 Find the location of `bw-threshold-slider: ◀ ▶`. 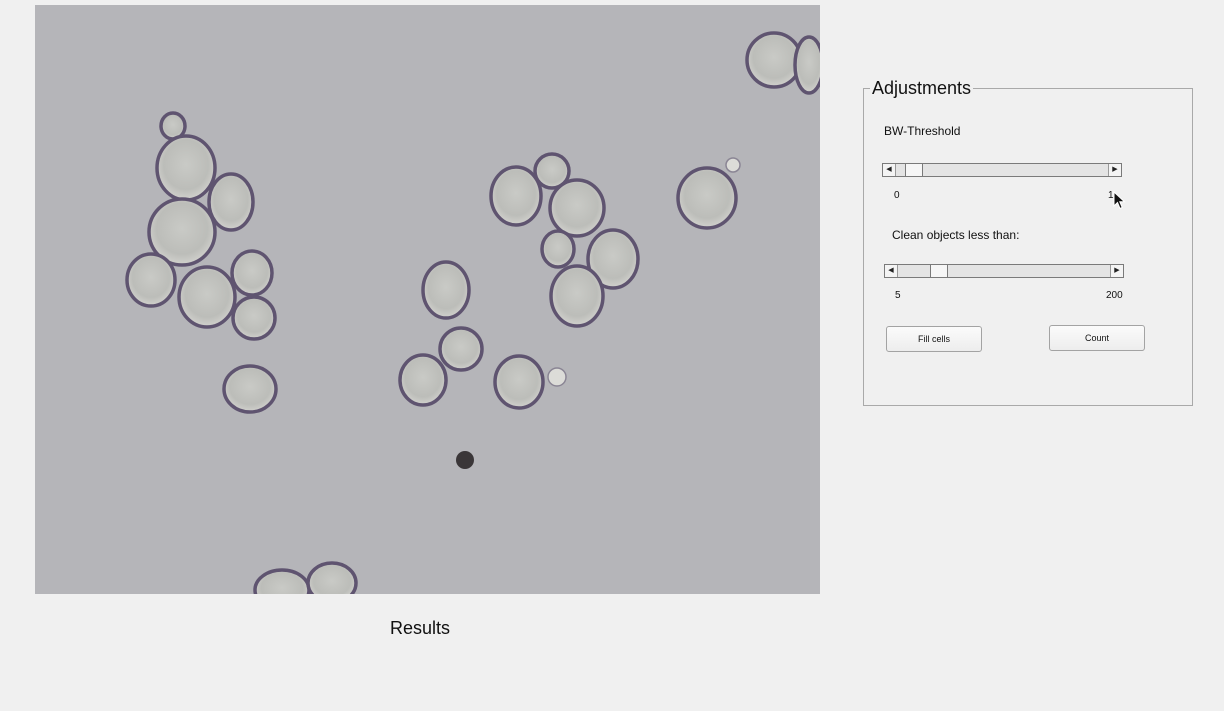

bw-threshold-slider: ◀ ▶ is located at coordinates (1002, 170).